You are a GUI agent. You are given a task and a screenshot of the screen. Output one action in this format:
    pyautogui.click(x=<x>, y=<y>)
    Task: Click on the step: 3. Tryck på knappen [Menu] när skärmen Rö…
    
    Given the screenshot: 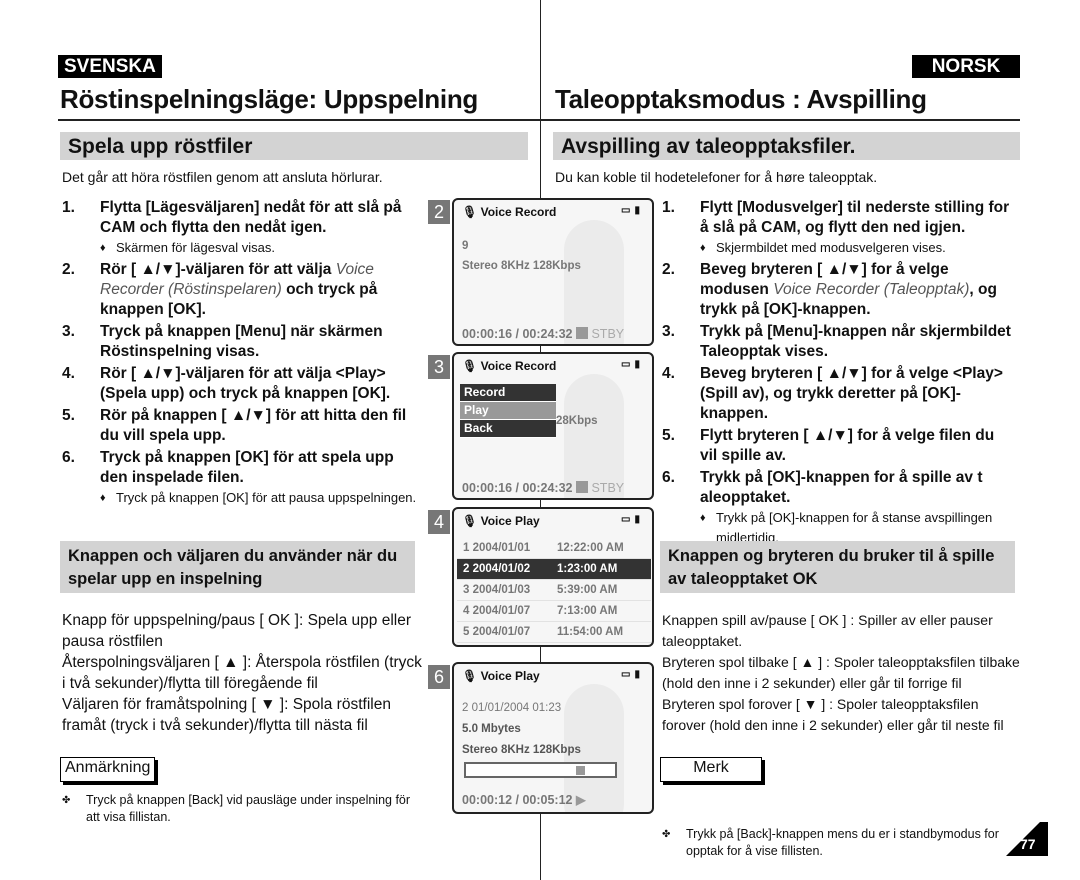 What is the action you would take?
    pyautogui.click(x=222, y=341)
    